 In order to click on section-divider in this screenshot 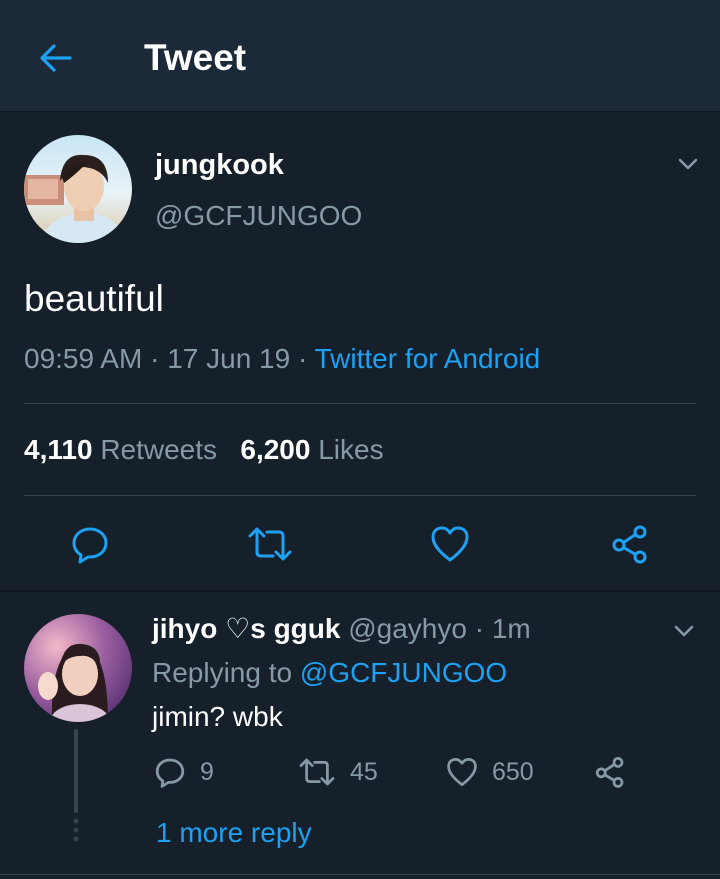, I will do `click(360, 591)`.